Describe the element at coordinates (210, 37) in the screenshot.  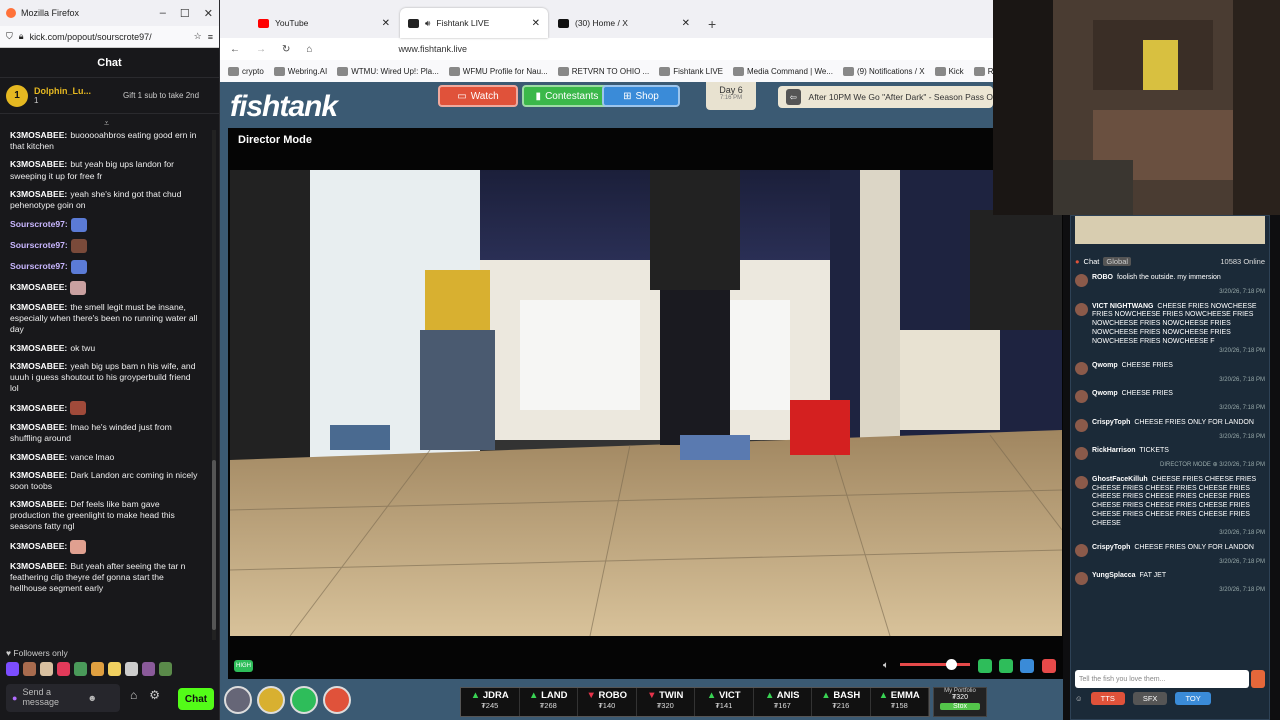
I see `menu-icon: ≡` at that location.